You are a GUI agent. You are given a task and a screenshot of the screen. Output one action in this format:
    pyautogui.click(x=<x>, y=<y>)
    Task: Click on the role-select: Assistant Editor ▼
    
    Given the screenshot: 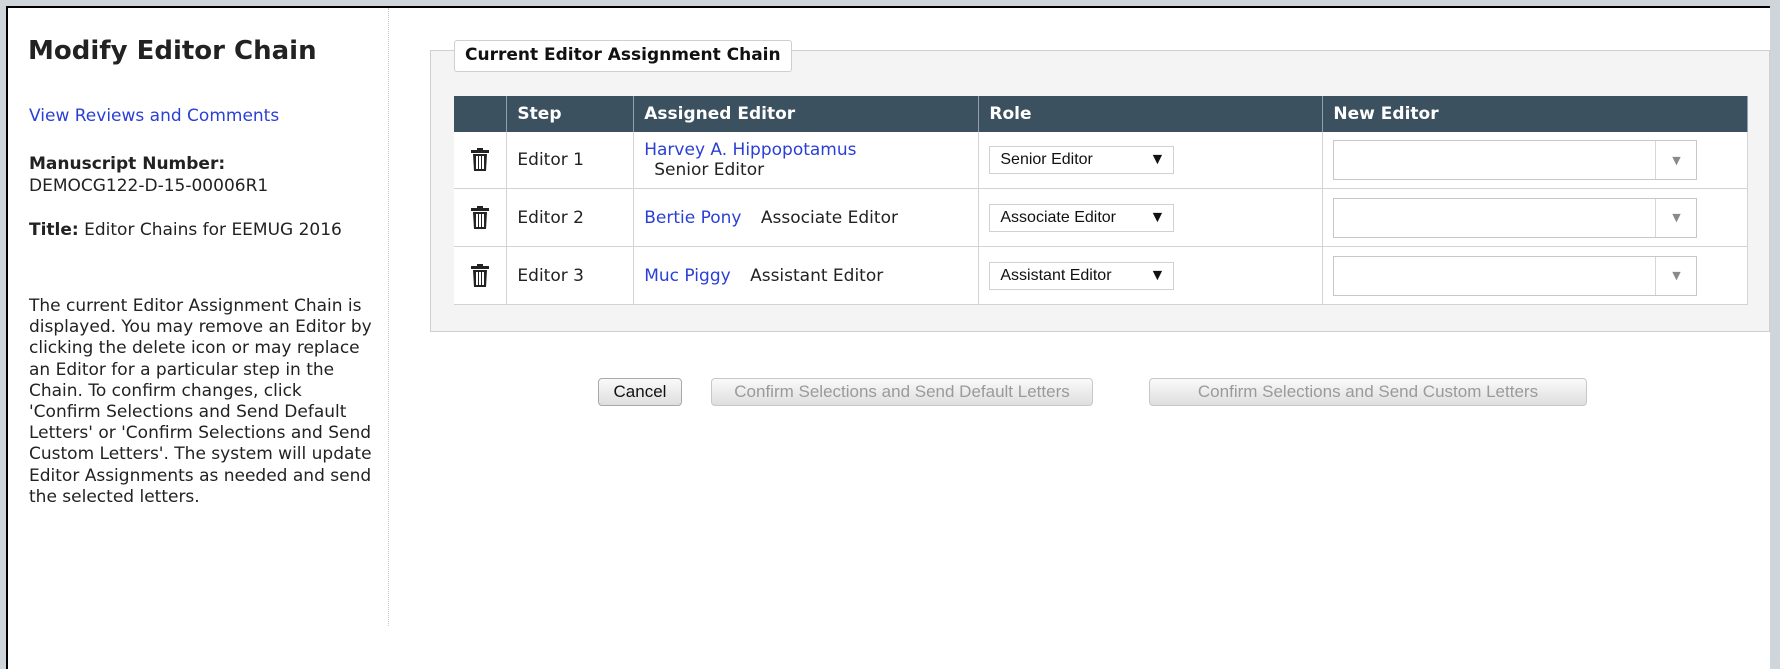 What is the action you would take?
    pyautogui.click(x=1082, y=275)
    